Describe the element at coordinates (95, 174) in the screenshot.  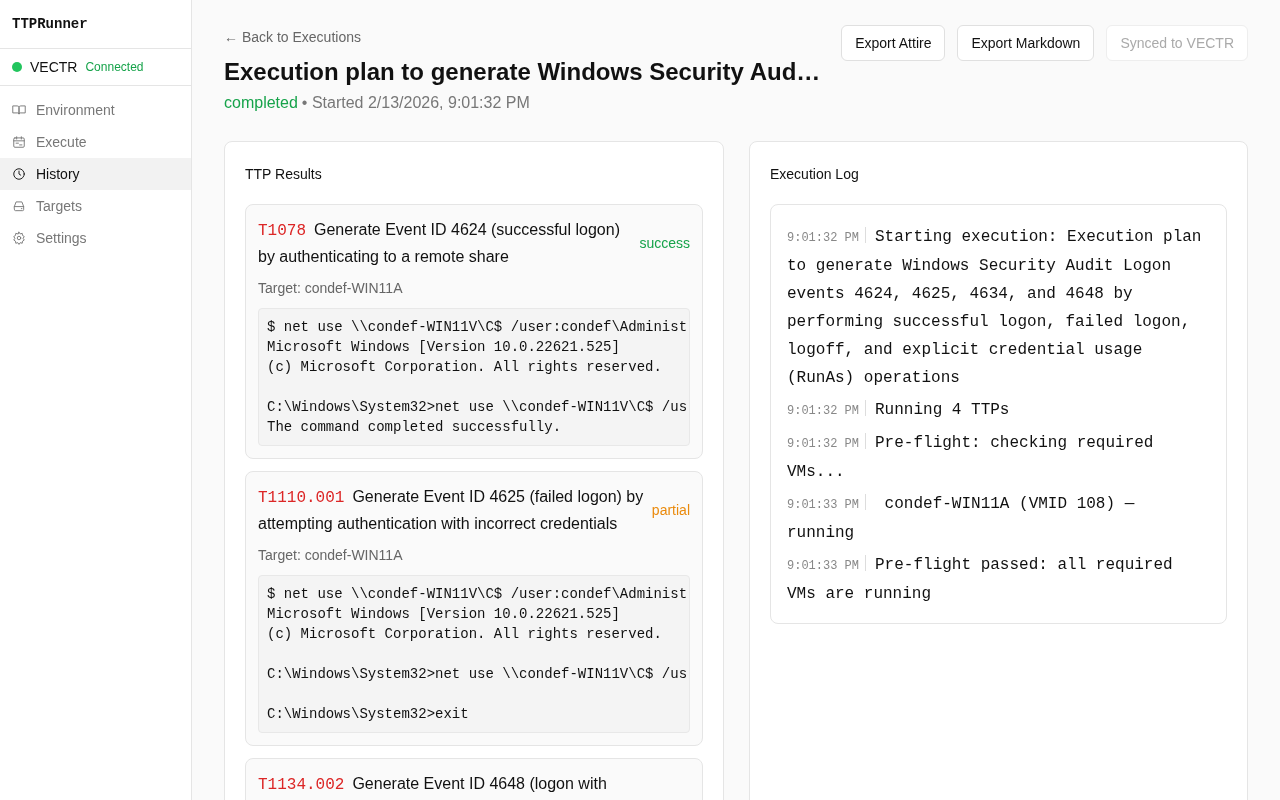
I see `nav-item: History` at that location.